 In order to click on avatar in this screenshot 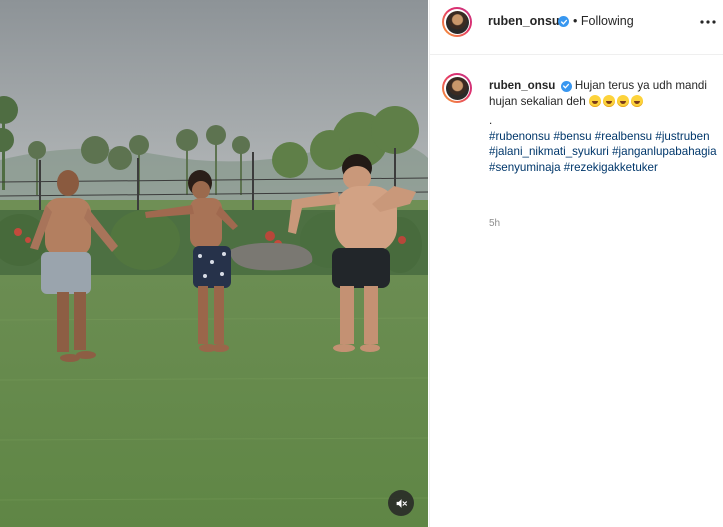, I will do `click(457, 22)`.